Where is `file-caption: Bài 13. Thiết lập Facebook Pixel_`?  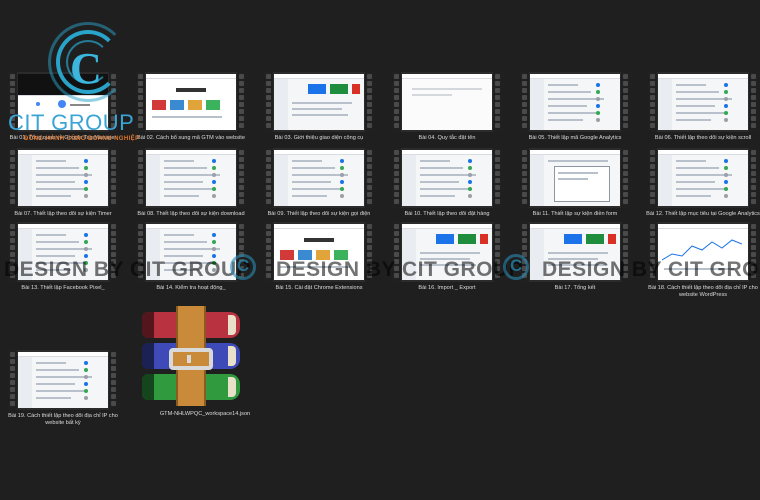
file-caption: Bài 13. Thiết lập Facebook Pixel_ is located at coordinates (63, 288).